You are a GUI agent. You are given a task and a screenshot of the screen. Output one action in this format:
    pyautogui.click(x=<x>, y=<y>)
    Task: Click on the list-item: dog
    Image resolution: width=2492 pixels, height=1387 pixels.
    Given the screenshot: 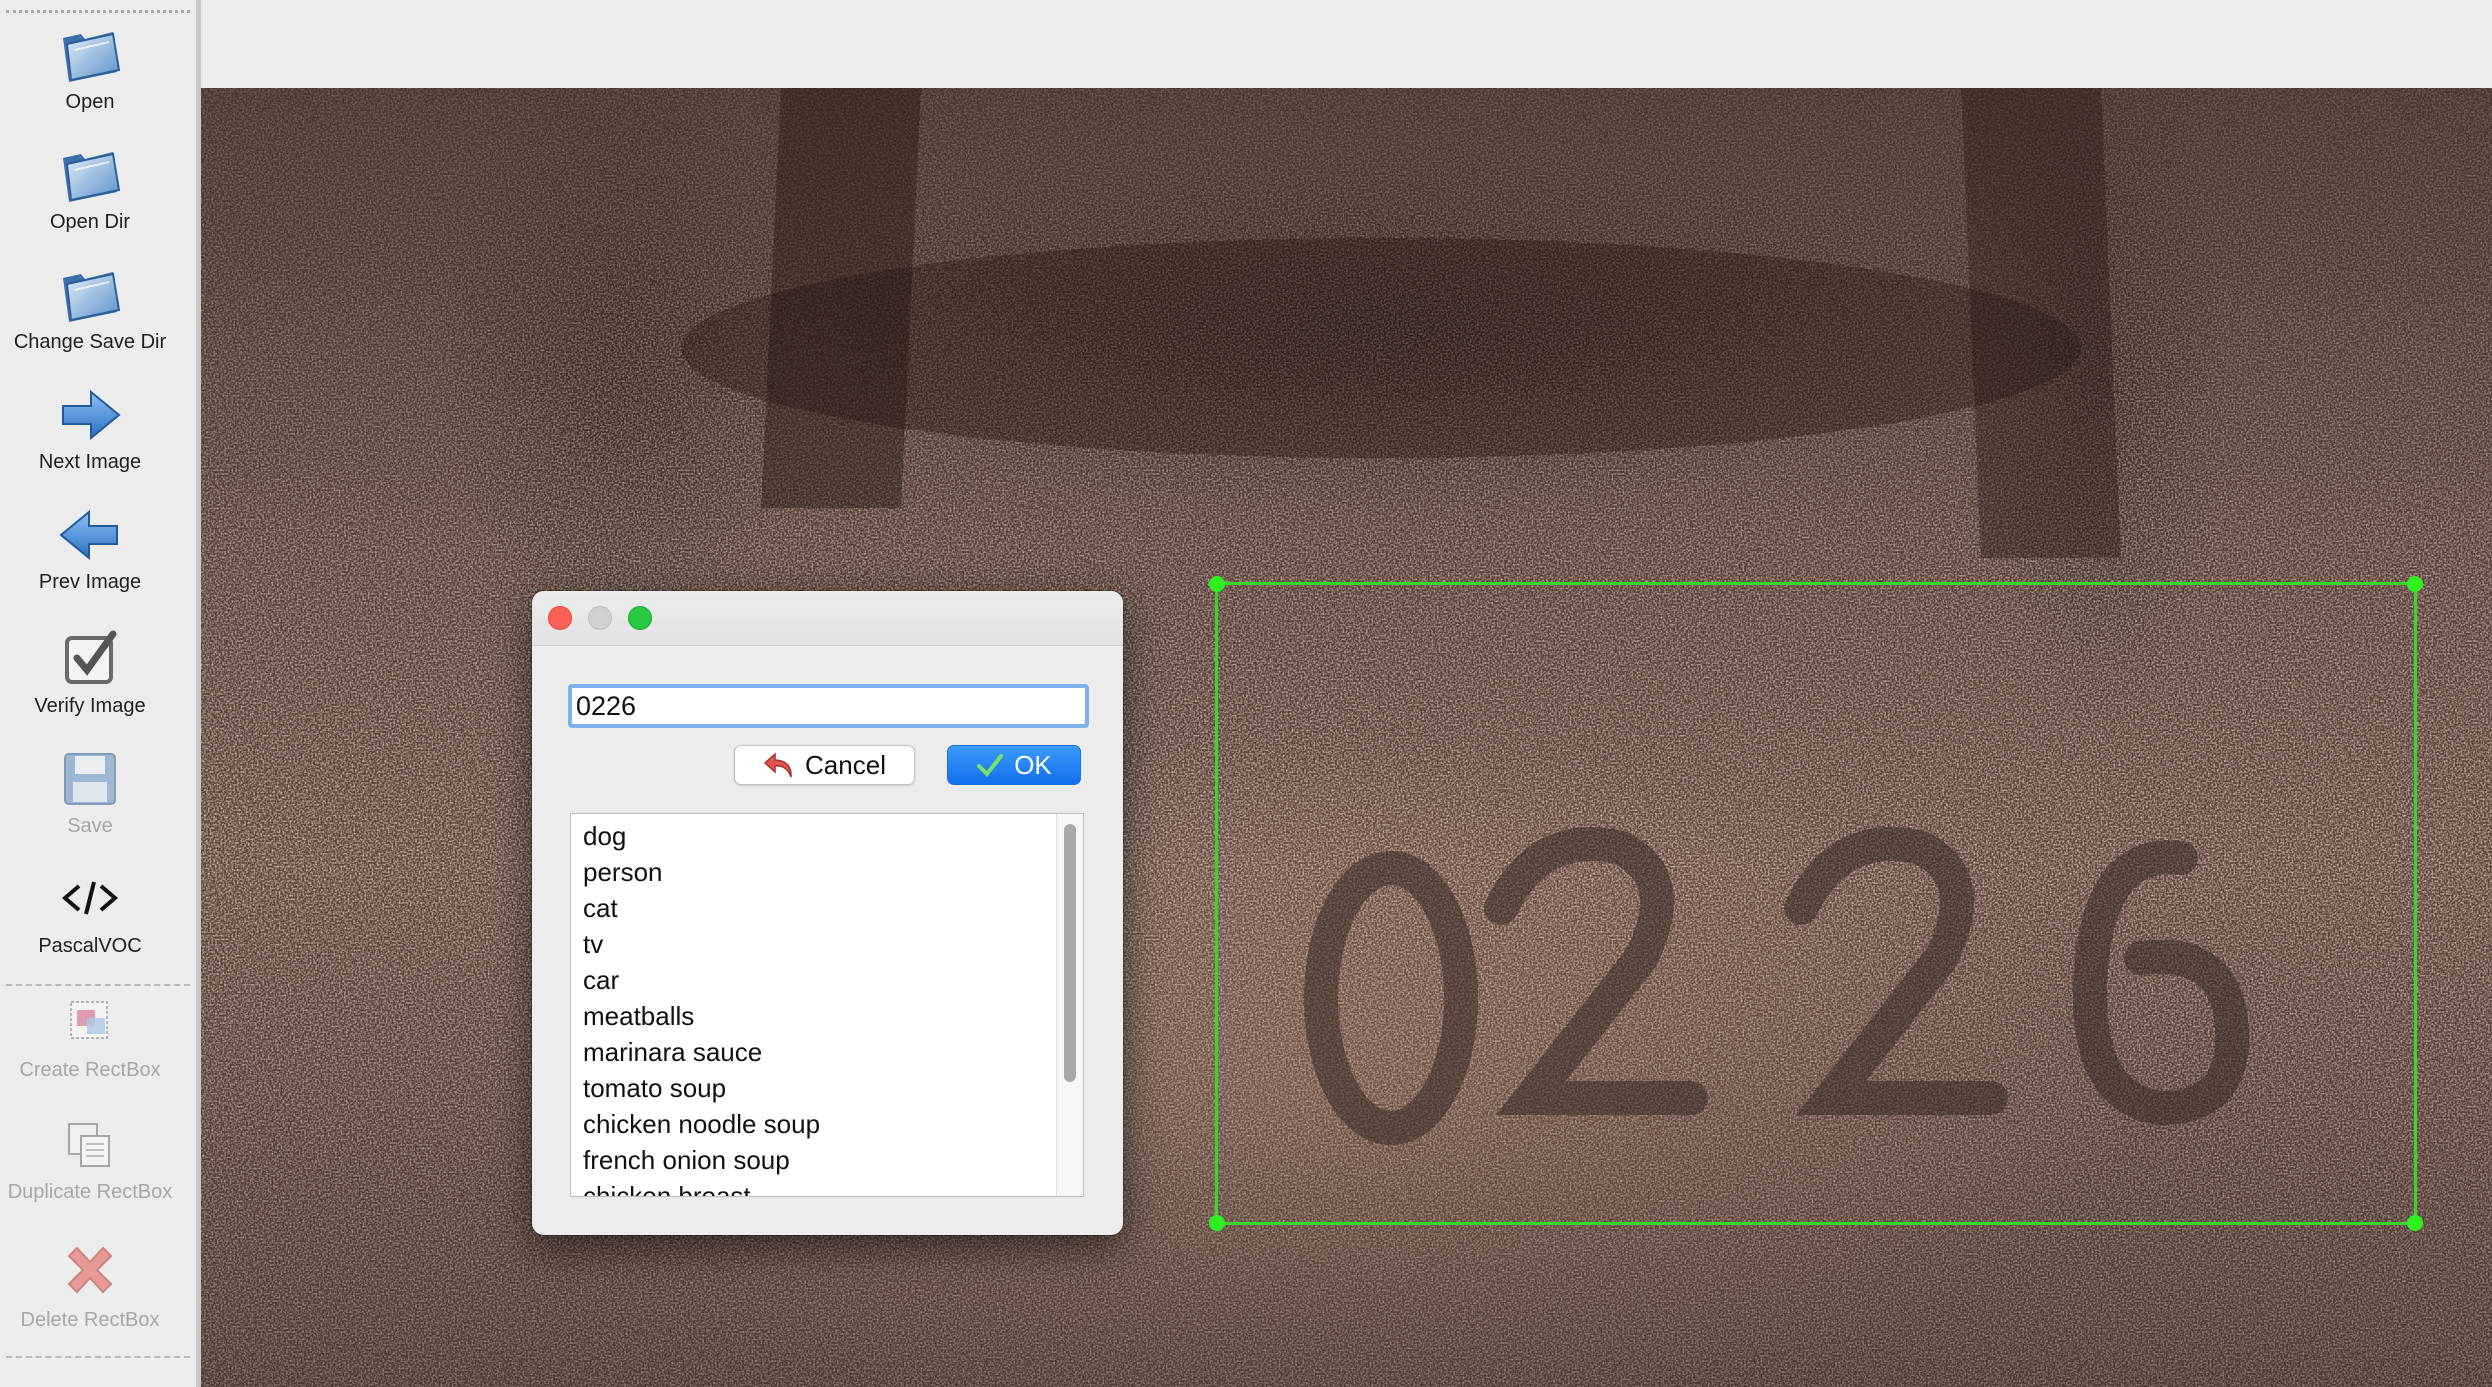 What is the action you would take?
    pyautogui.click(x=833, y=836)
    